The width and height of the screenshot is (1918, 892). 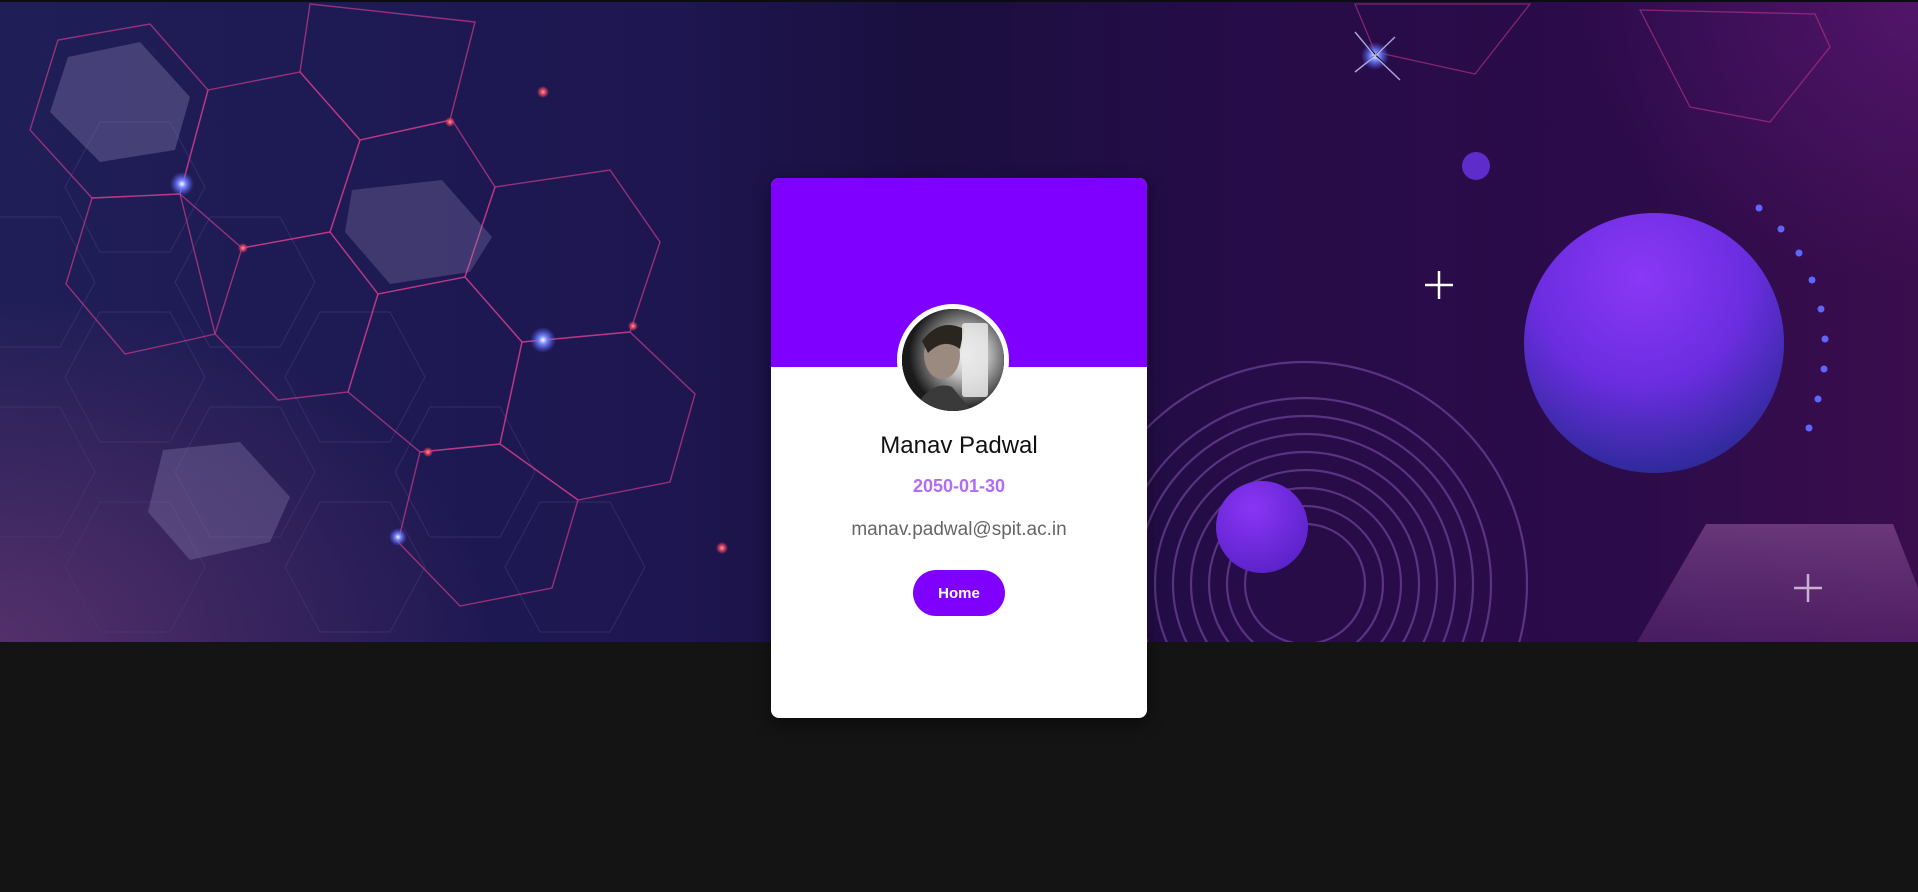 What do you see at coordinates (959, 486) in the screenshot?
I see `profile-dob: 2050-01-30` at bounding box center [959, 486].